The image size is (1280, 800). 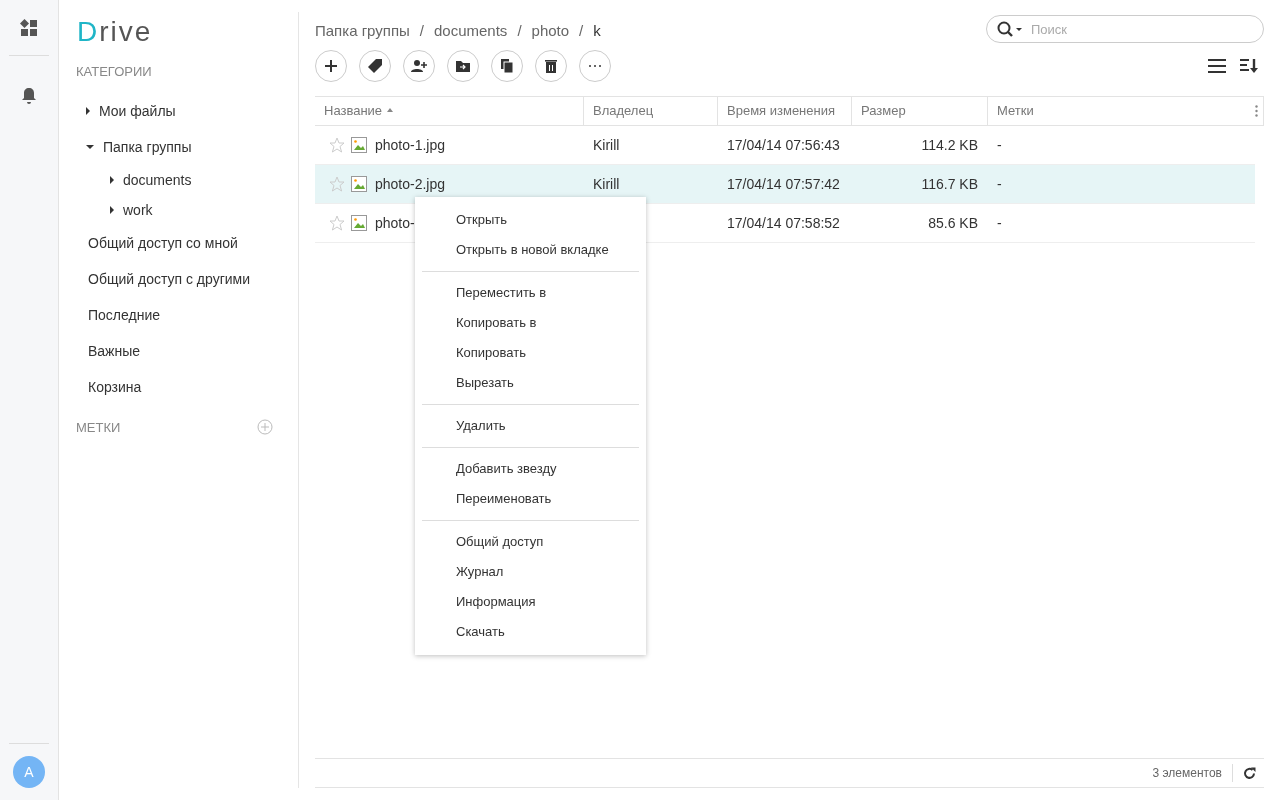 I want to click on folder-move-icon, so click(x=463, y=66).